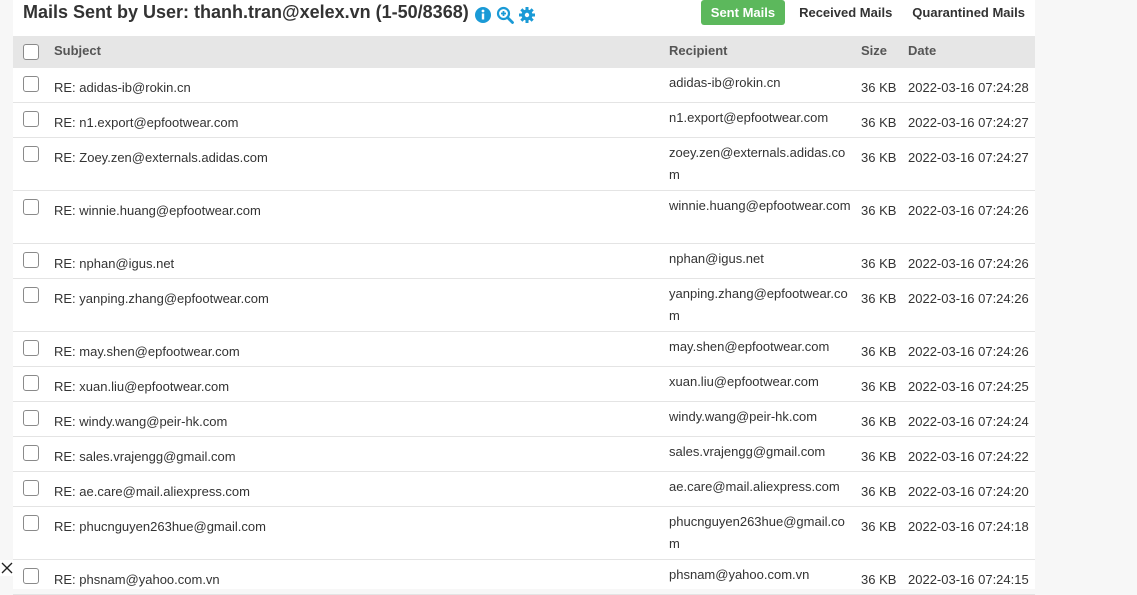 The height and width of the screenshot is (595, 1137). I want to click on recipient-cell: windy.wang@peir-hk.com, so click(743, 416).